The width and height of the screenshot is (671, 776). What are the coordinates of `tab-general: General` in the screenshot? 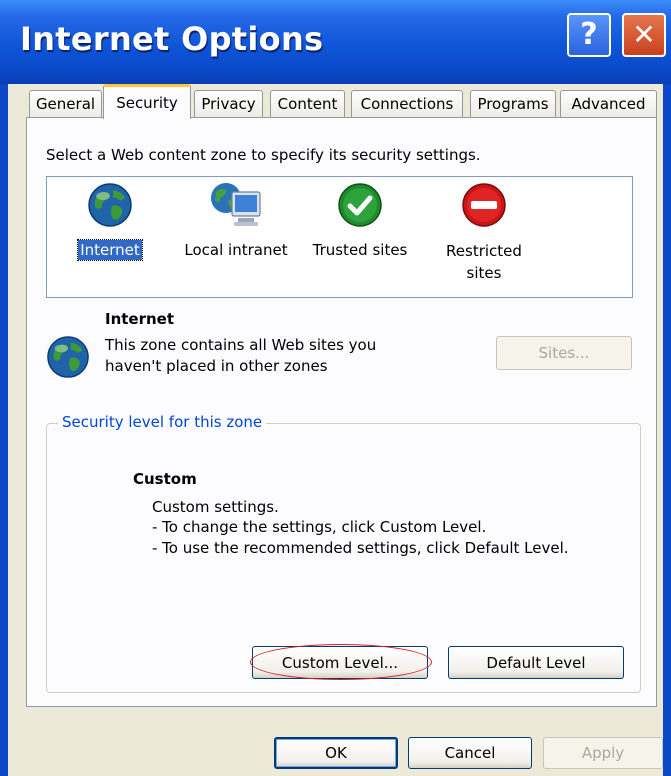 It's located at (65, 103).